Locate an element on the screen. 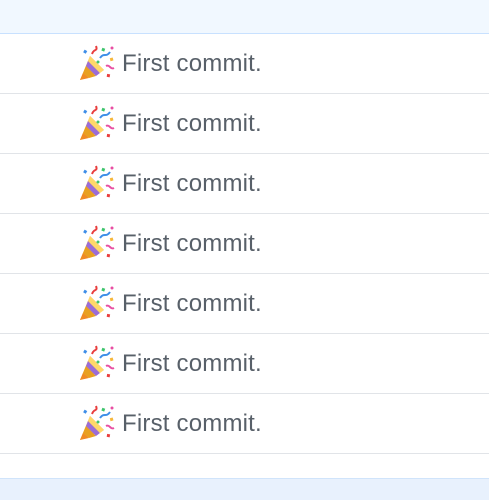 The height and width of the screenshot is (500, 489). footer-band is located at coordinates (244, 489).